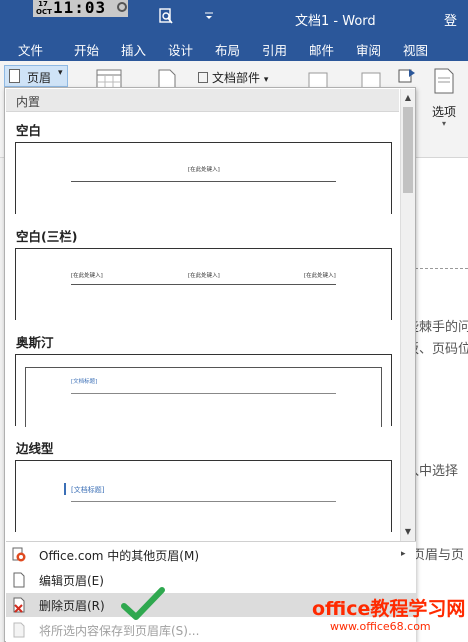 Image resolution: width=468 pixels, height=642 pixels. I want to click on category-label-austin: 奥斯汀, so click(35, 342).